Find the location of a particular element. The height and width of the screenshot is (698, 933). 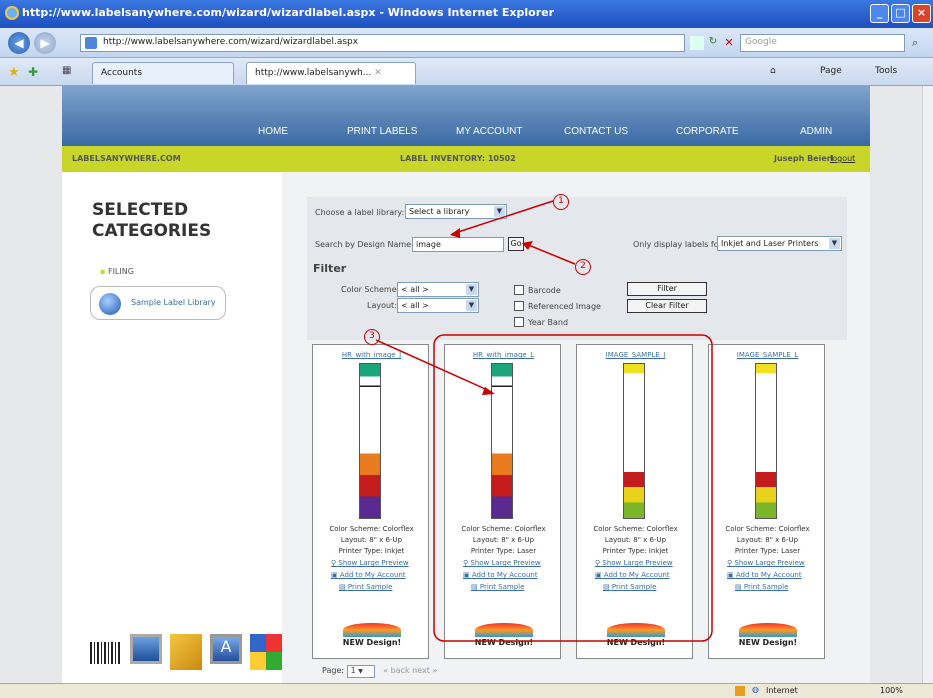

maximize-button: □ is located at coordinates (900, 13).